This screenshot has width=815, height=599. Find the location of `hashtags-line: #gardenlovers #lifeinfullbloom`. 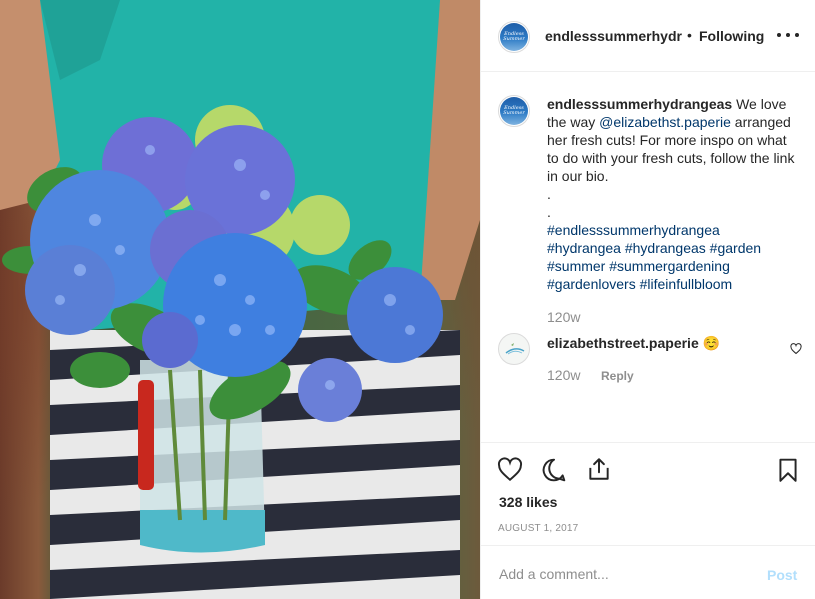

hashtags-line: #gardenlovers #lifeinfullbloom is located at coordinates (673, 284).